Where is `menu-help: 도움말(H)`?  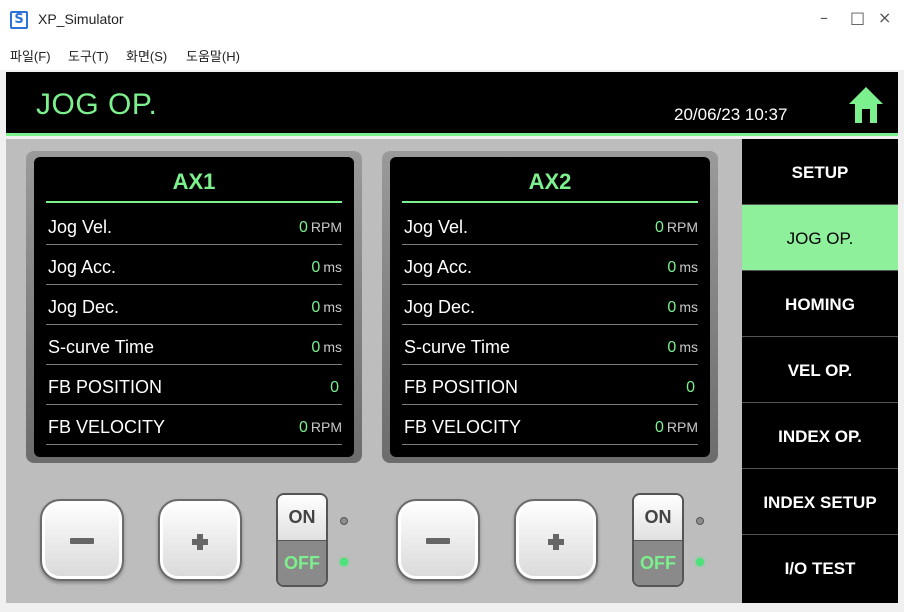 menu-help: 도움말(H) is located at coordinates (213, 55).